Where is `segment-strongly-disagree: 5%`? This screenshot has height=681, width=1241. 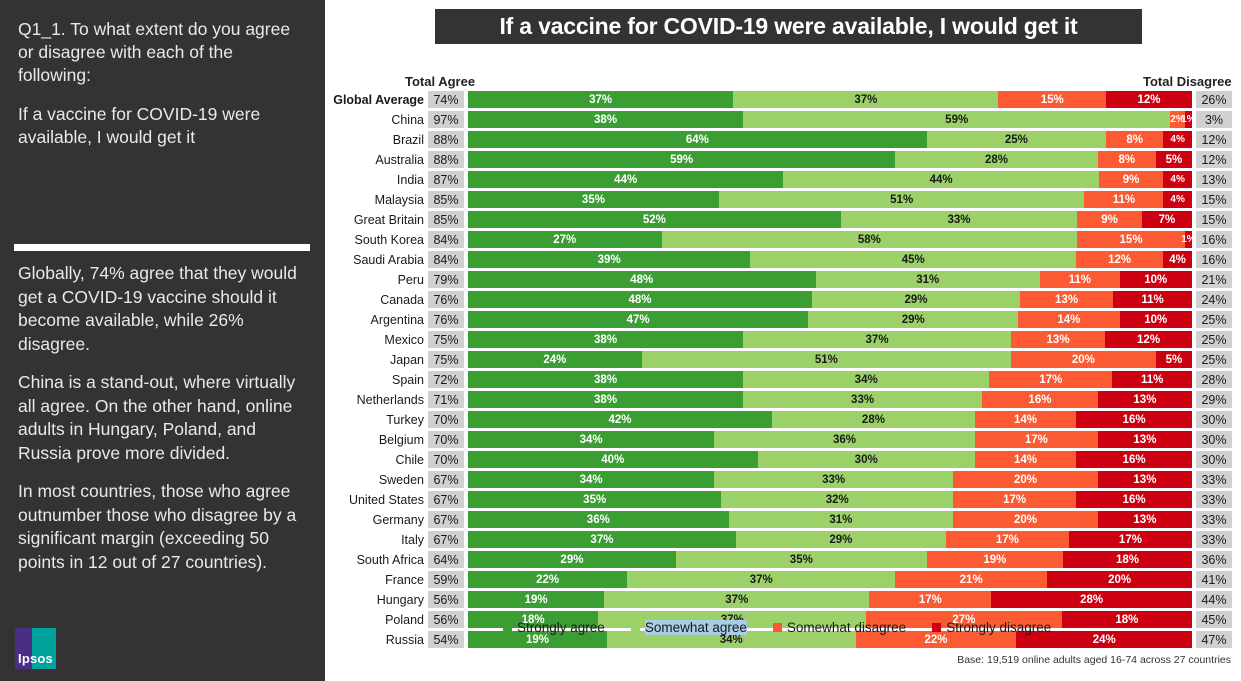
segment-strongly-disagree: 5% is located at coordinates (1173, 159).